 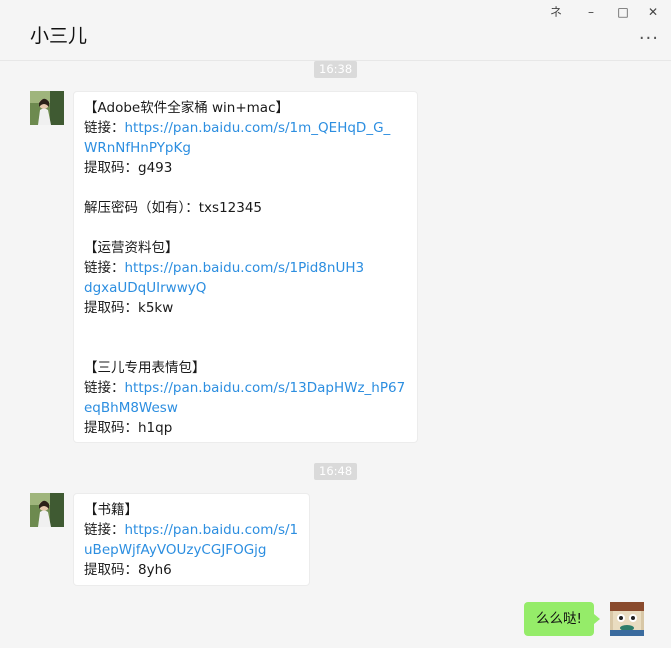 I want to click on timestamp-badge: 16:48, so click(x=336, y=471).